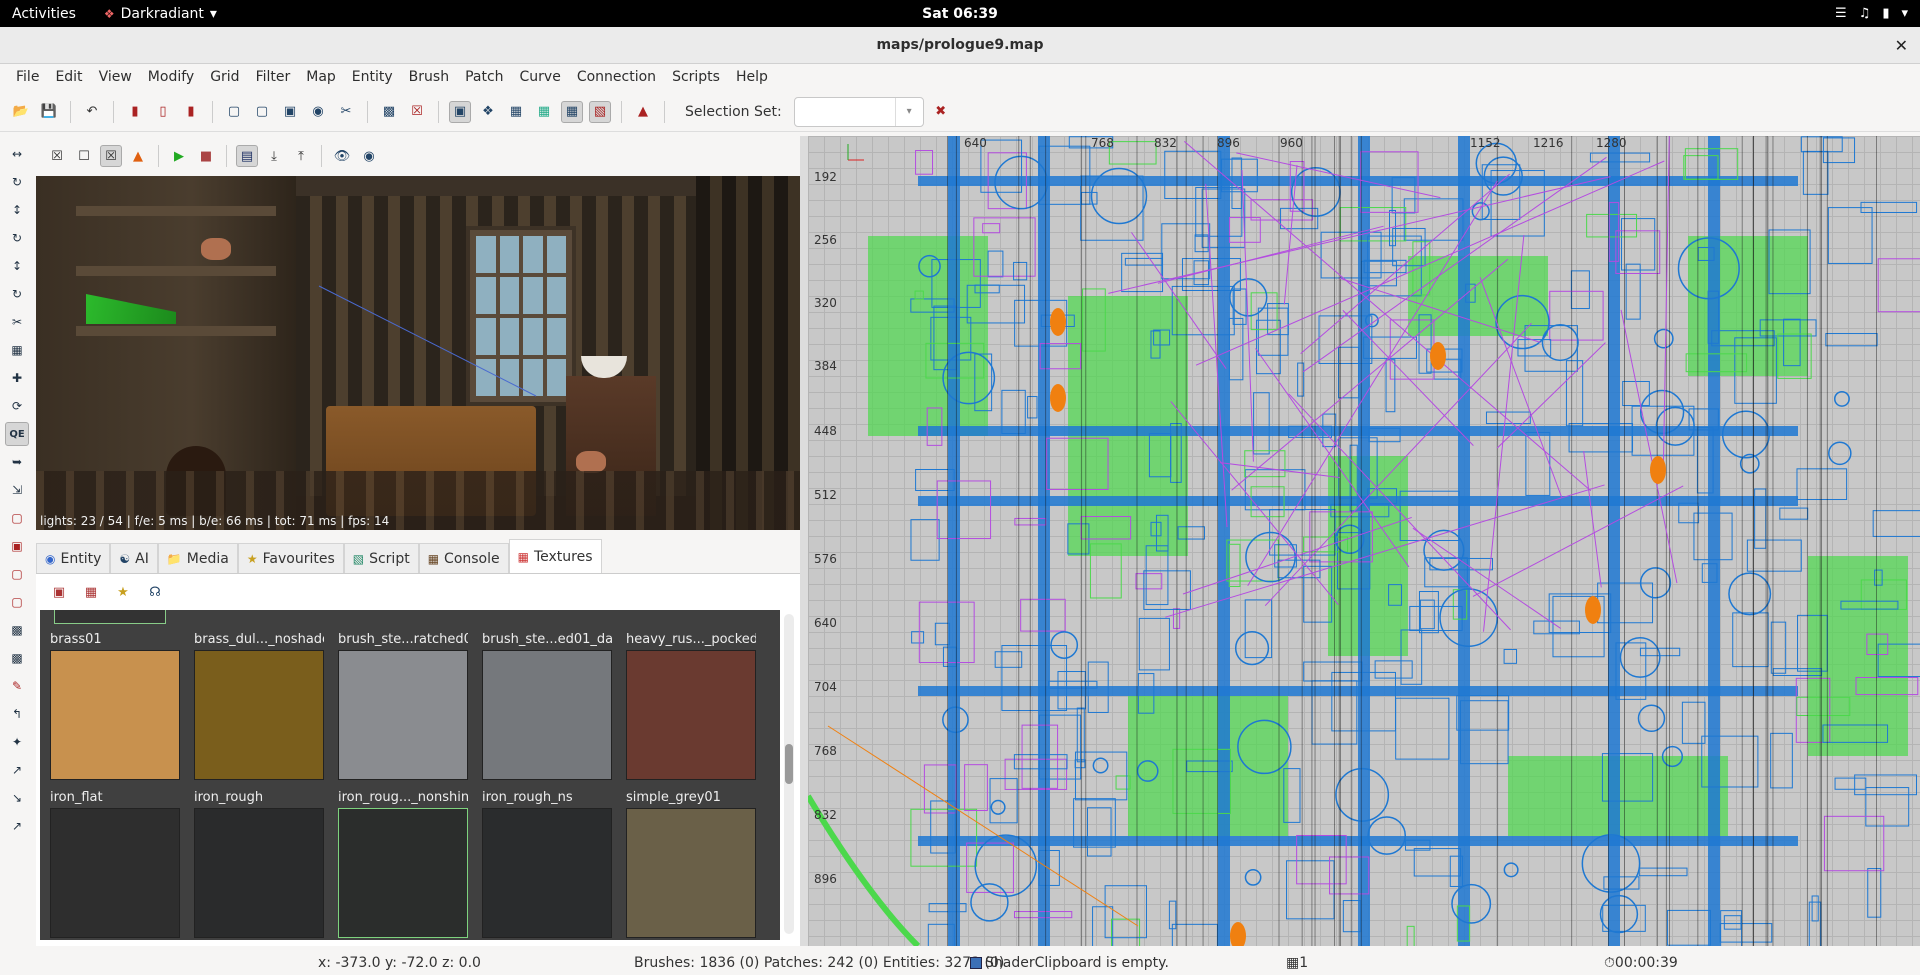 The height and width of the screenshot is (975, 1920). Describe the element at coordinates (111, 156) in the screenshot. I see `textured-mode-icon: ☒` at that location.